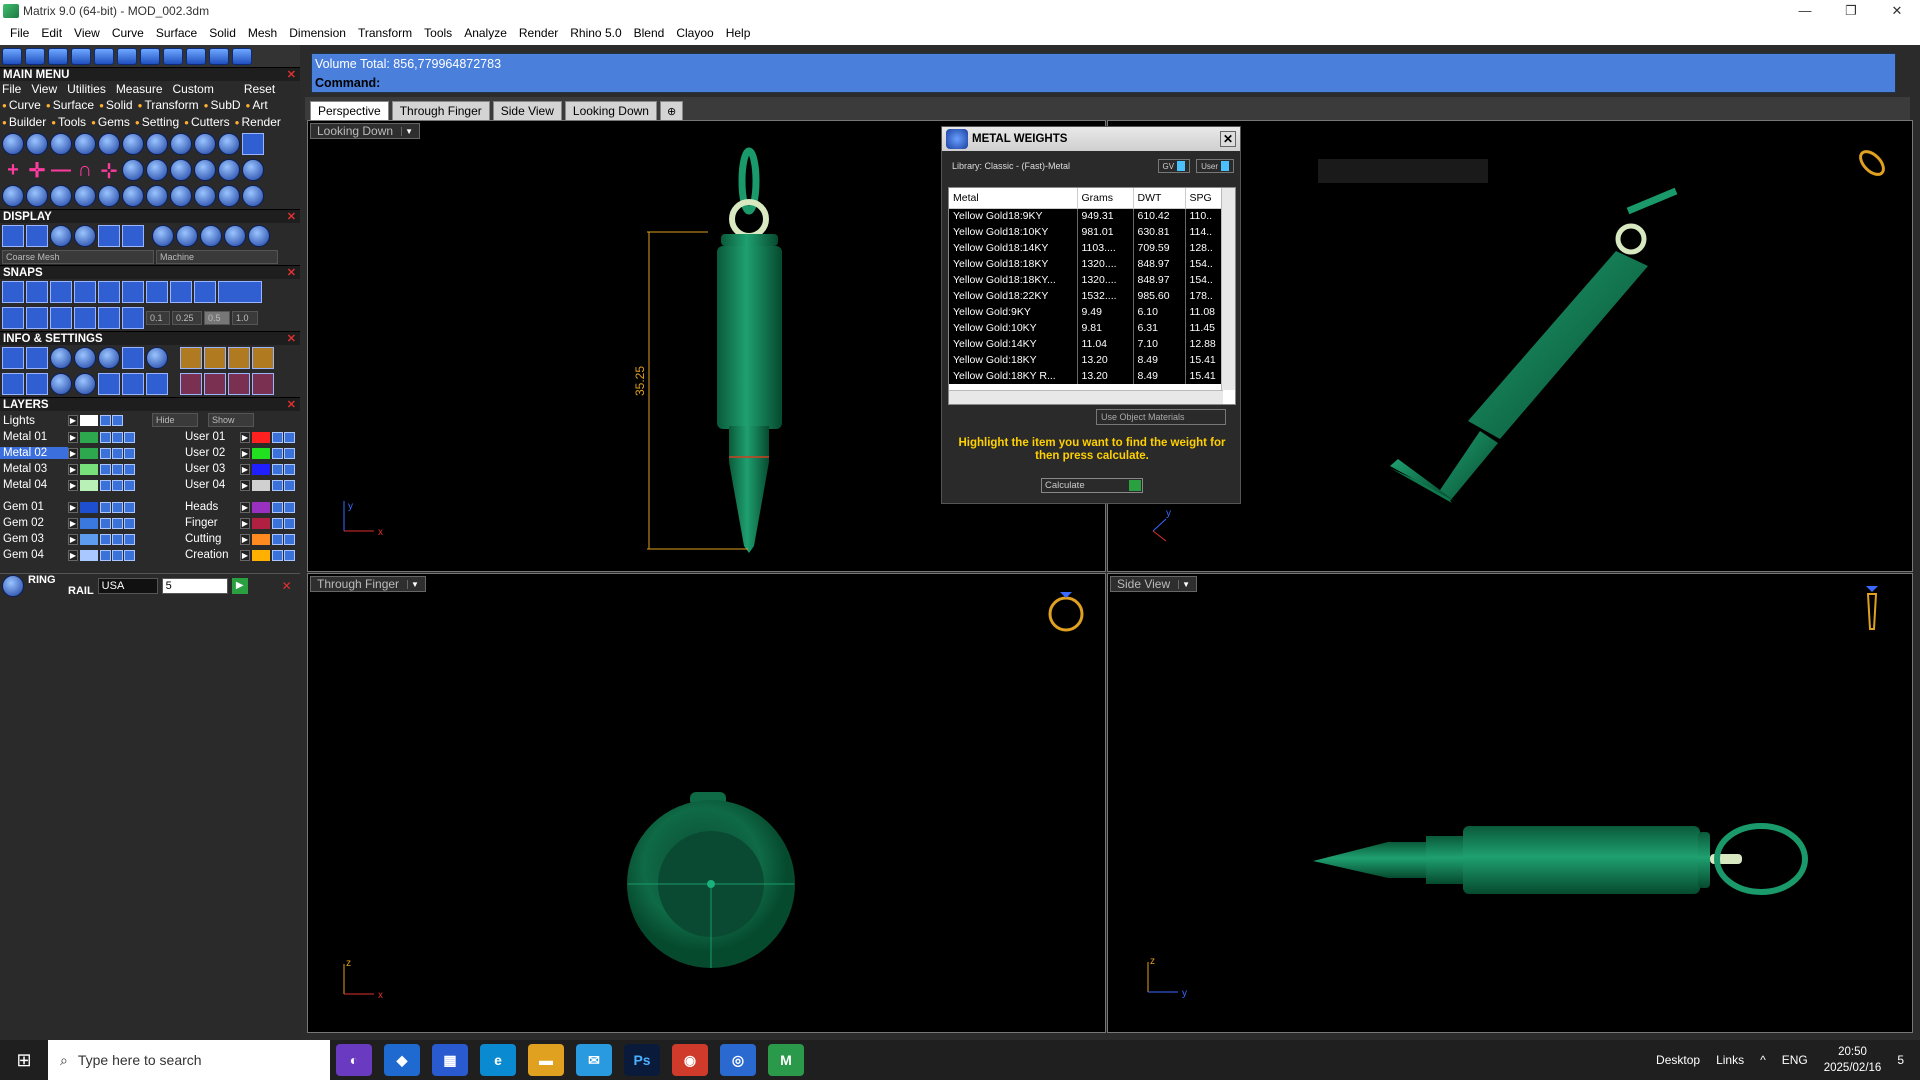 The width and height of the screenshot is (1920, 1080). Describe the element at coordinates (181, 144) in the screenshot. I see `gem-tool-icon` at that location.